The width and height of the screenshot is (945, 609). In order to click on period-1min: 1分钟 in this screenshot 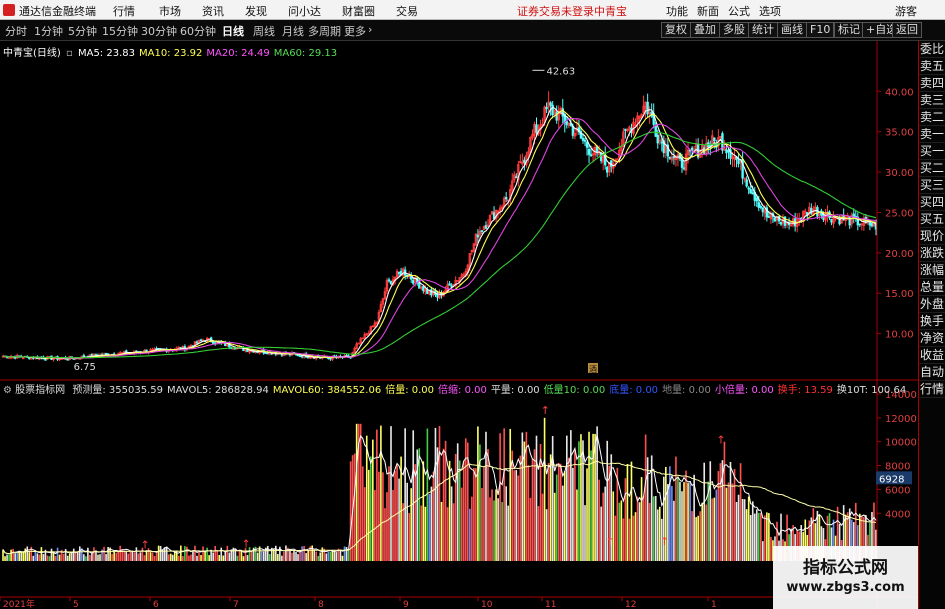, I will do `click(48, 31)`.